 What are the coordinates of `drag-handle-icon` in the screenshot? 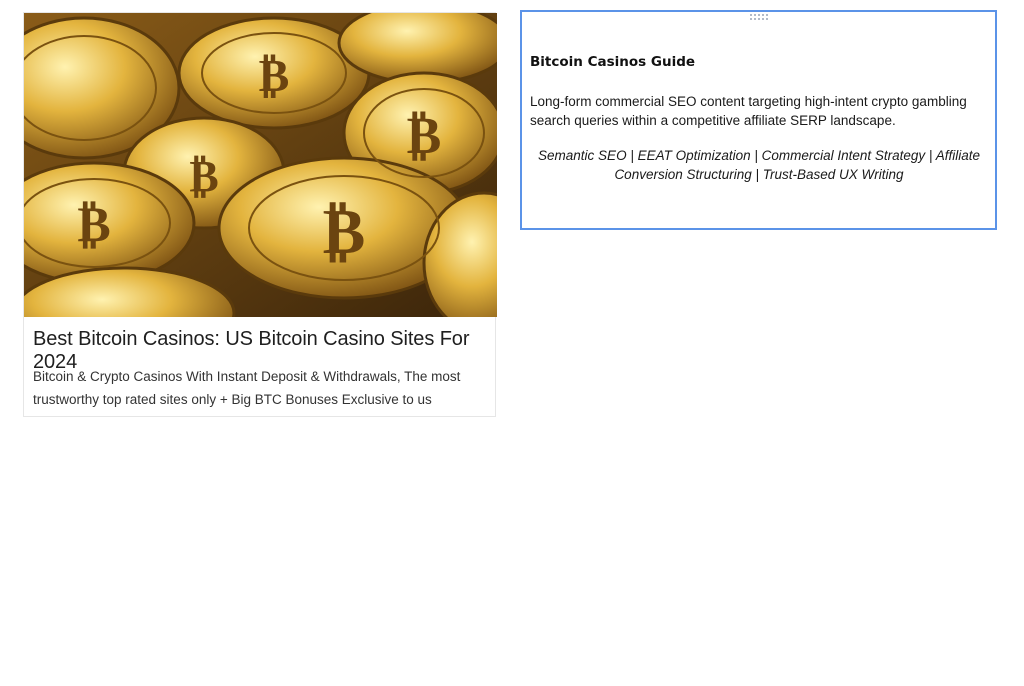 It's located at (758, 17).